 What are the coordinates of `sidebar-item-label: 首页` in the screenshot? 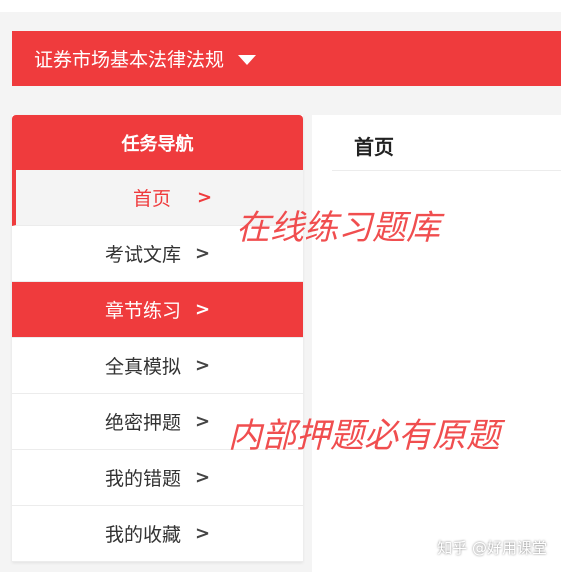 It's located at (151, 199).